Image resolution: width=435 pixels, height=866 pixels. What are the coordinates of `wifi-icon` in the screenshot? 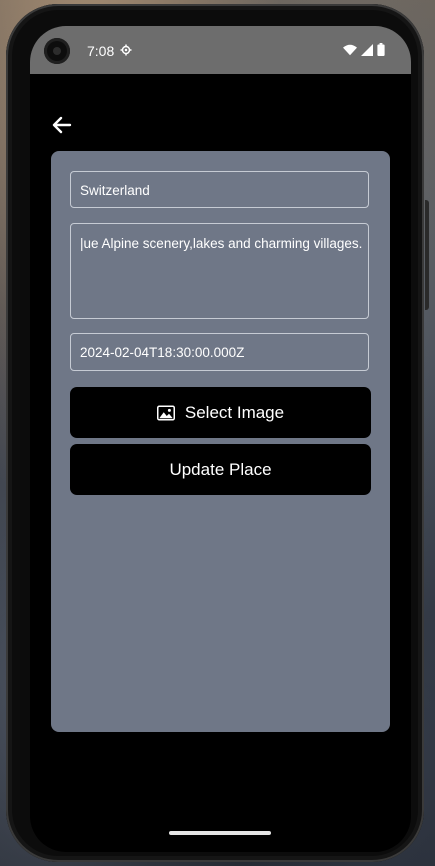 It's located at (350, 49).